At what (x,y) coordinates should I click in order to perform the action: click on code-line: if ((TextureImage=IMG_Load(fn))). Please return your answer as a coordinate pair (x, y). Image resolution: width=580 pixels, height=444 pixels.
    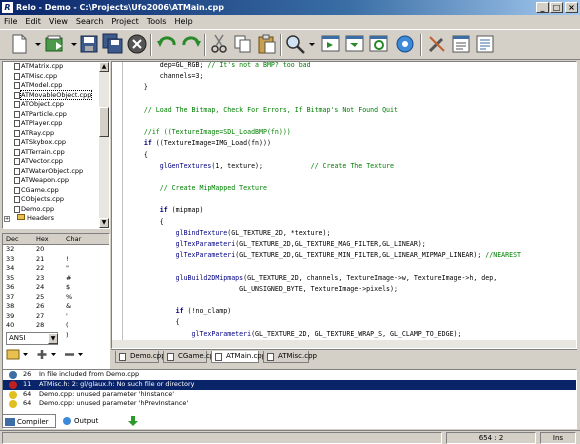
    Looking at the image, I should click on (348, 143).